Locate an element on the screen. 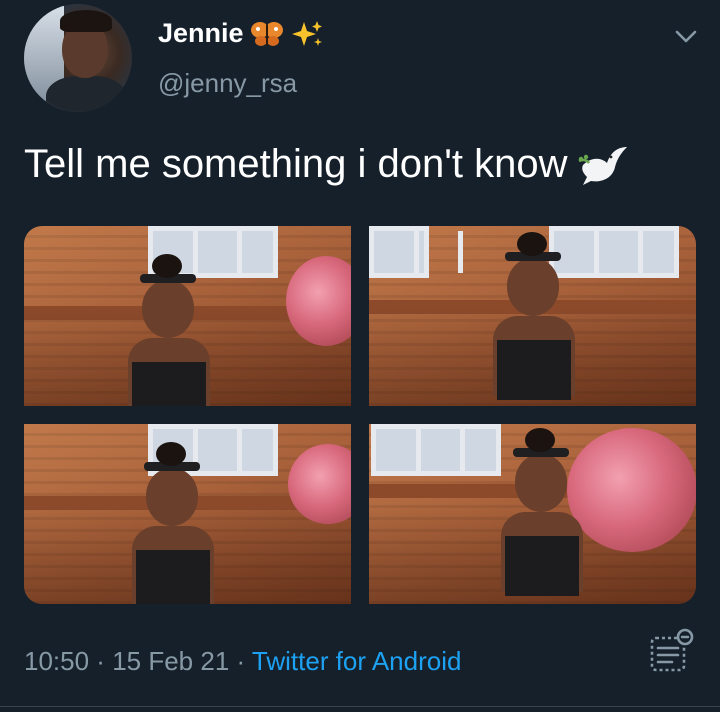  dove-emoji-icon is located at coordinates (603, 165).